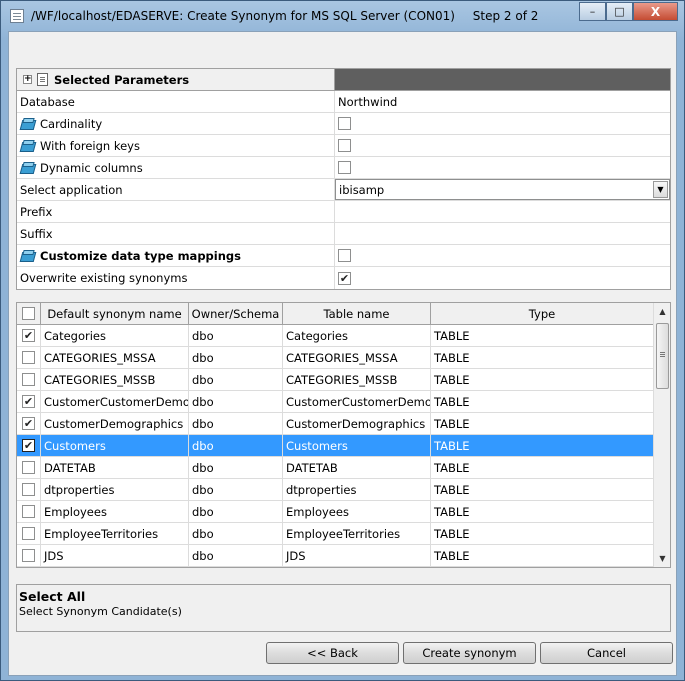 The image size is (685, 681). I want to click on window-controls: – □ X, so click(628, 11).